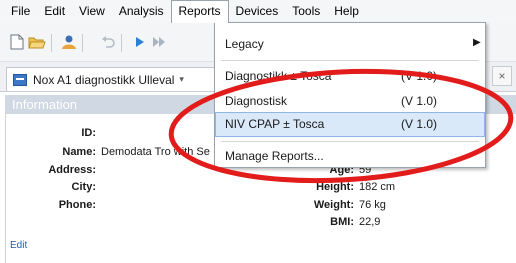 The width and height of the screenshot is (516, 263). I want to click on new-document-icon, so click(17, 42).